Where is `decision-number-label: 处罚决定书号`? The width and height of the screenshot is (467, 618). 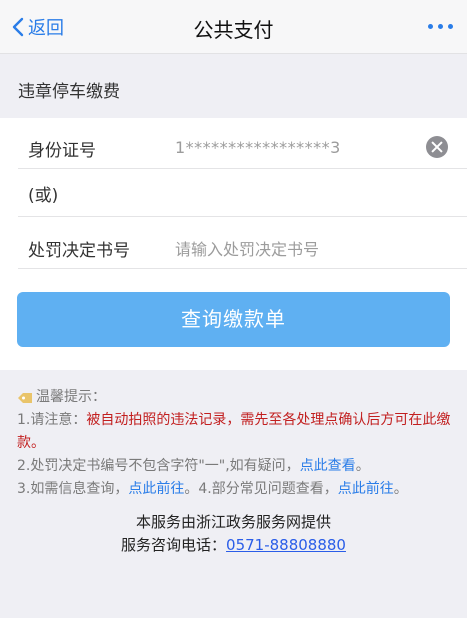
decision-number-label: 处罚决定书号 is located at coordinates (79, 251).